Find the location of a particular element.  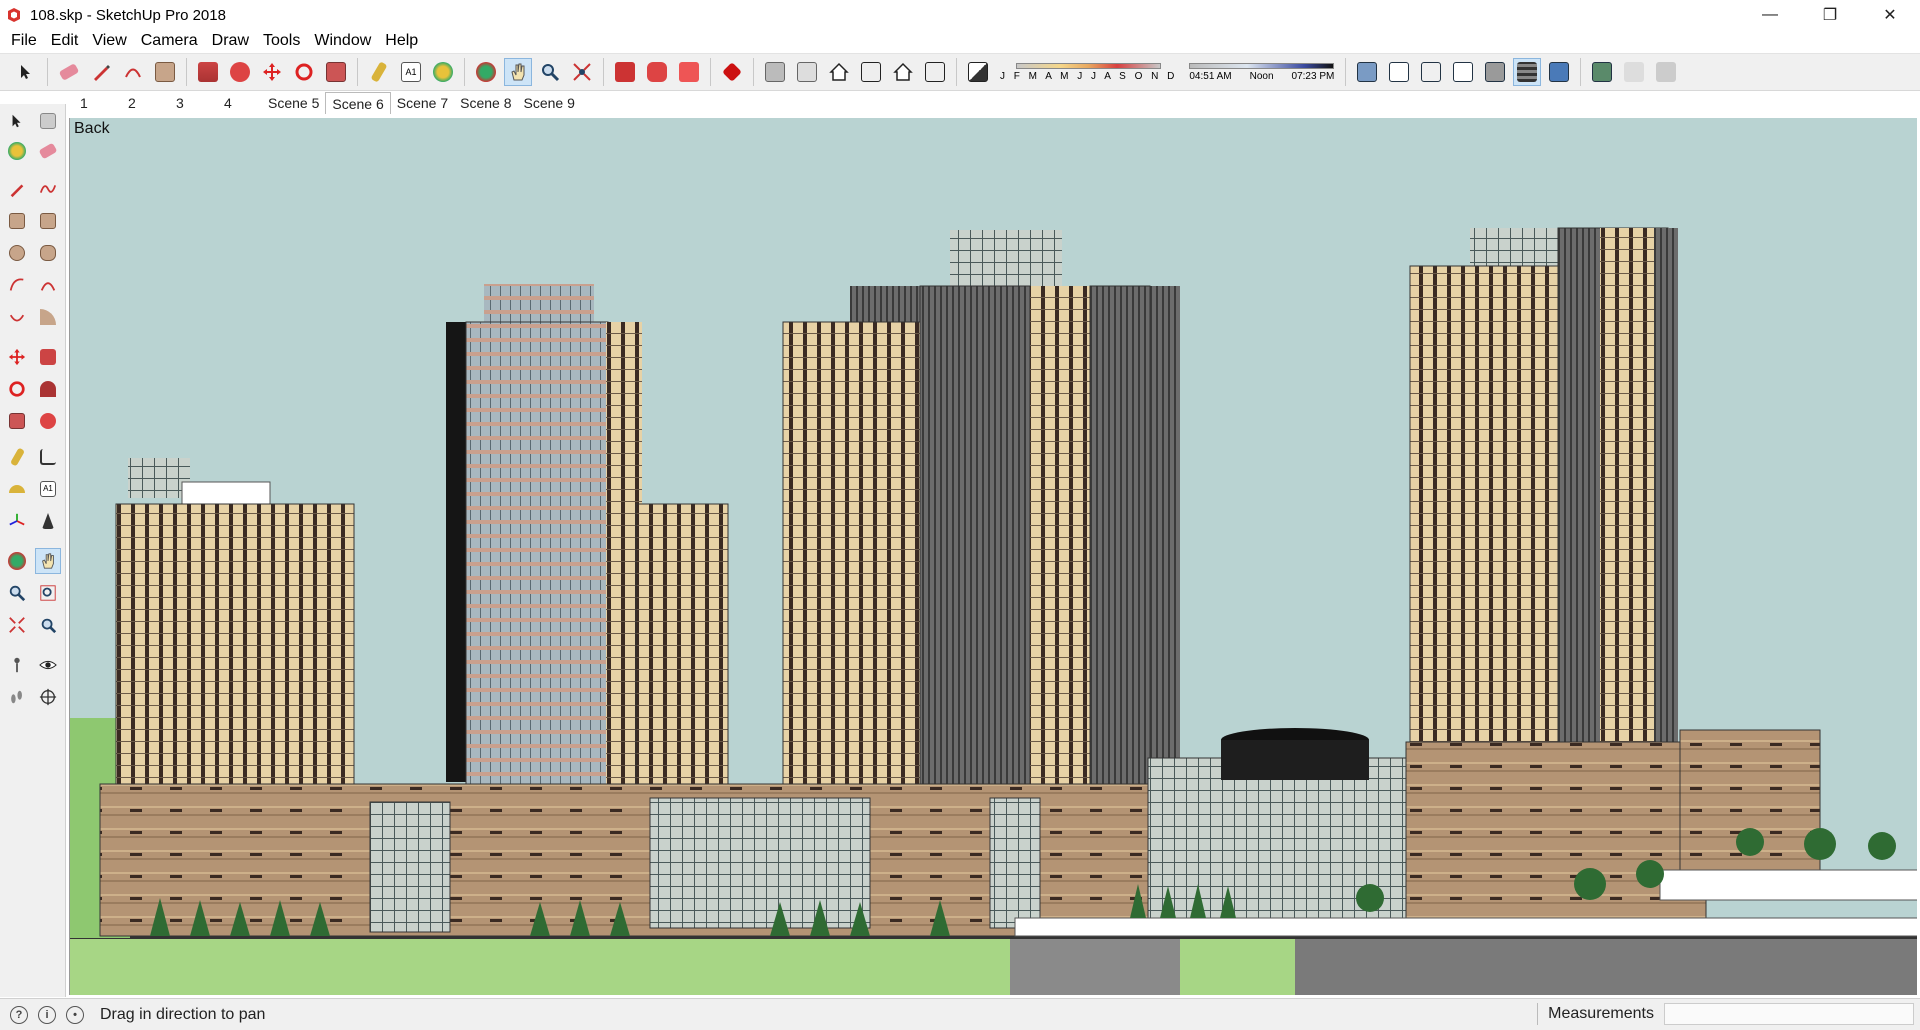

shaded-textures-button is located at coordinates (1527, 72).